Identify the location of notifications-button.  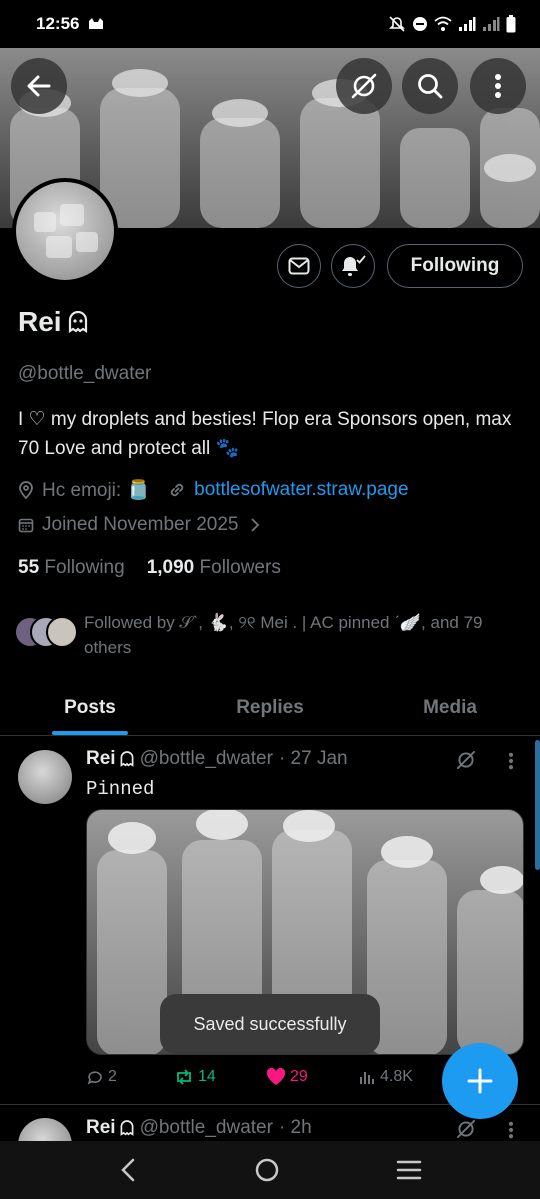
(353, 266).